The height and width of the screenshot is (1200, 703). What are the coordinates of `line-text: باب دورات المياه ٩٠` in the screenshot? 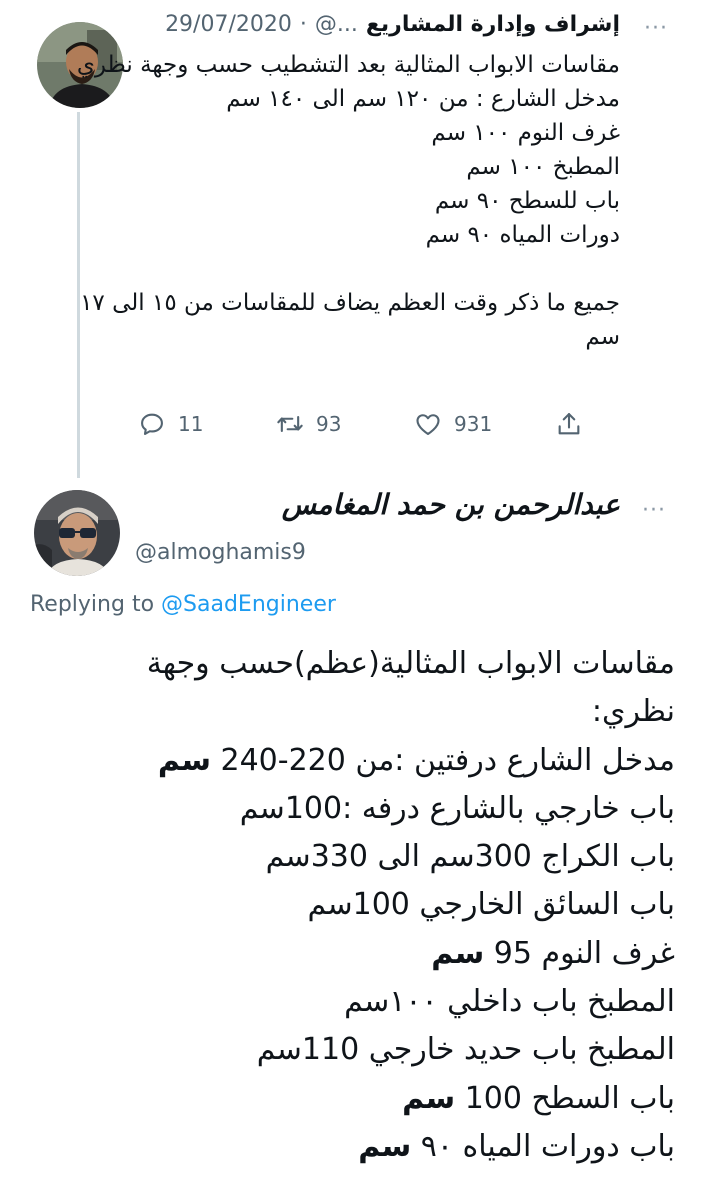 It's located at (543, 1146).